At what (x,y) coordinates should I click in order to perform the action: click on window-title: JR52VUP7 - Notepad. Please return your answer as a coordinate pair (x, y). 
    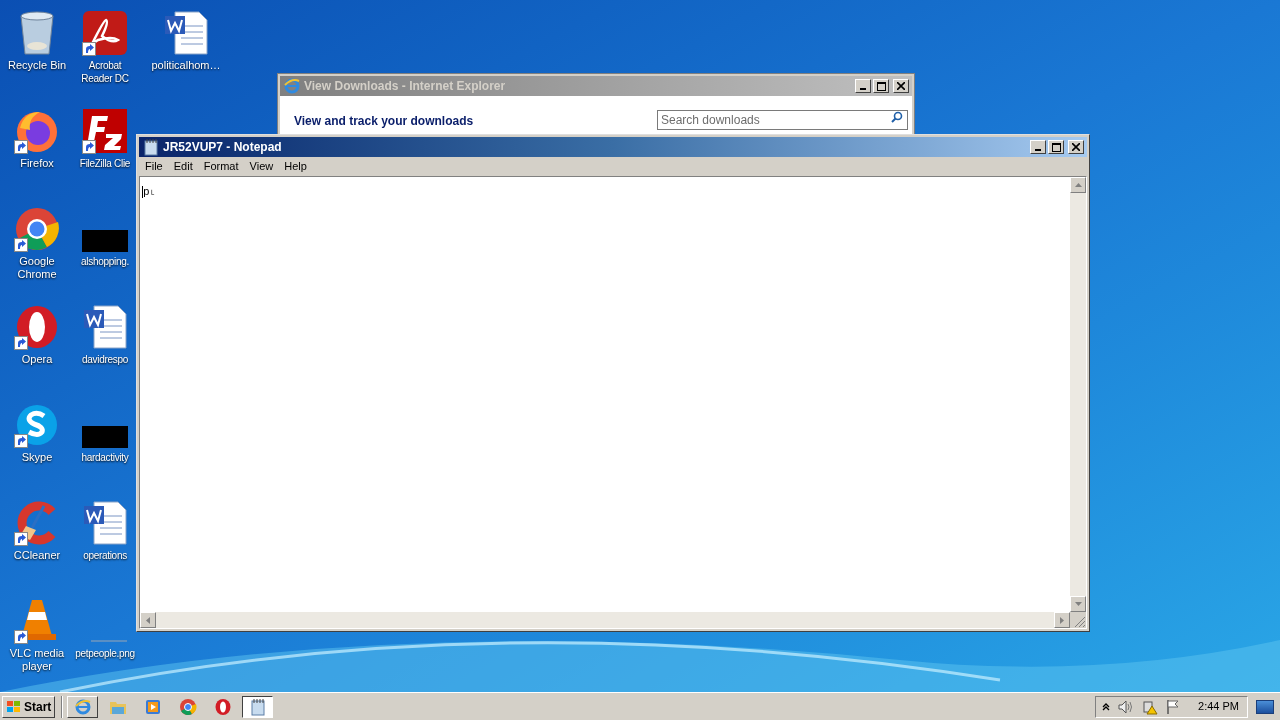
    Looking at the image, I should click on (222, 147).